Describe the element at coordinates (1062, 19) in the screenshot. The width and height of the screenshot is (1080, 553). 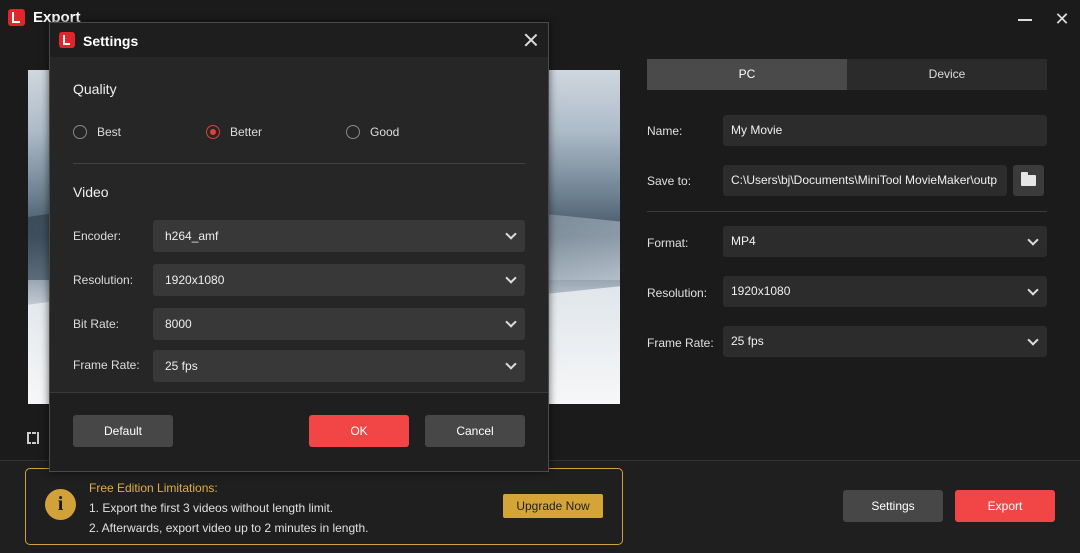
I see `close-icon: ✕` at that location.